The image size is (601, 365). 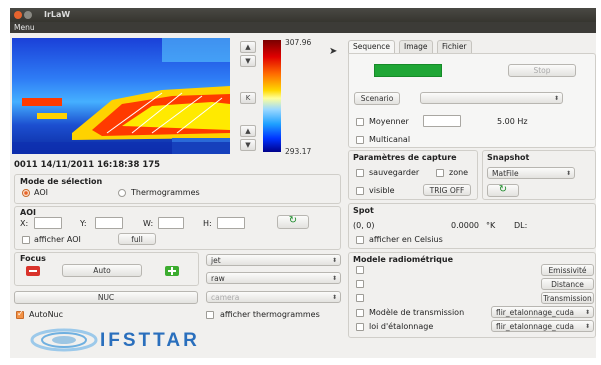 I want to click on thermal-image-graphic, so click(x=121, y=96).